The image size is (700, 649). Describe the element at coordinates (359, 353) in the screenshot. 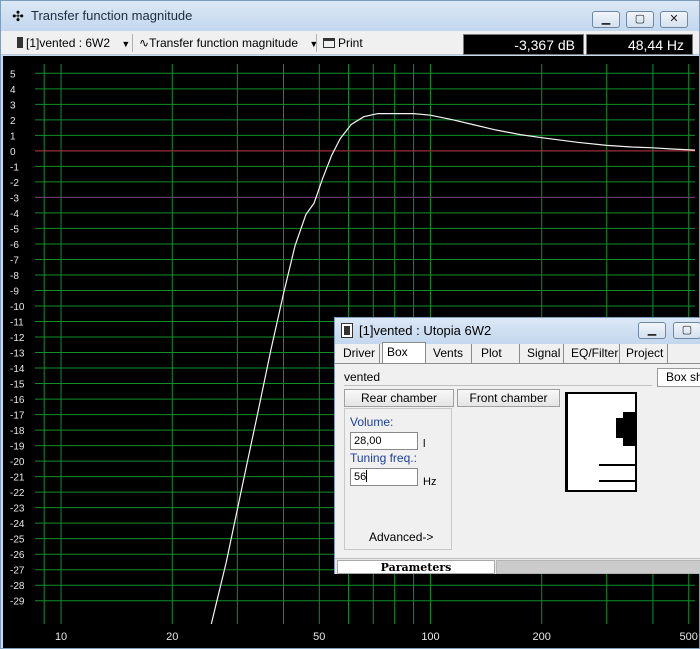

I see `tab-driver: Driver` at that location.